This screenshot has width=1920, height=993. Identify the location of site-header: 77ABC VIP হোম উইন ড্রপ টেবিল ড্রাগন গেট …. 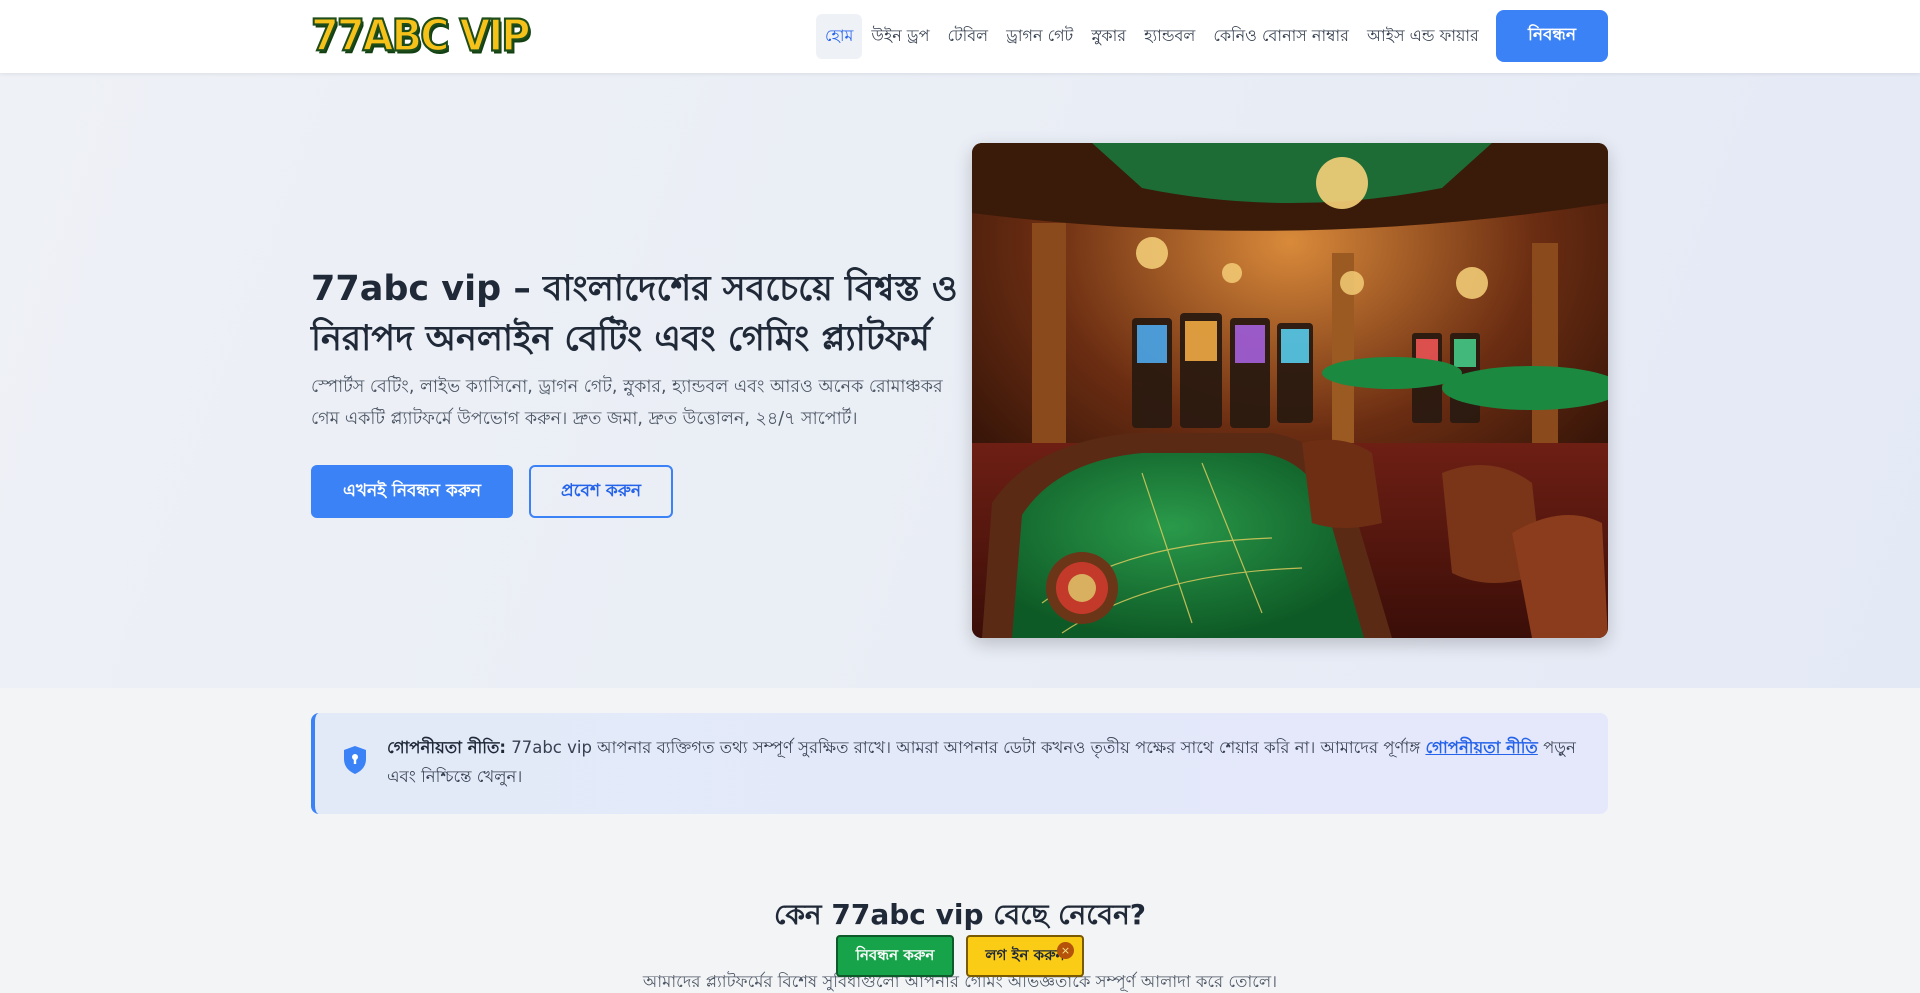
(960, 36).